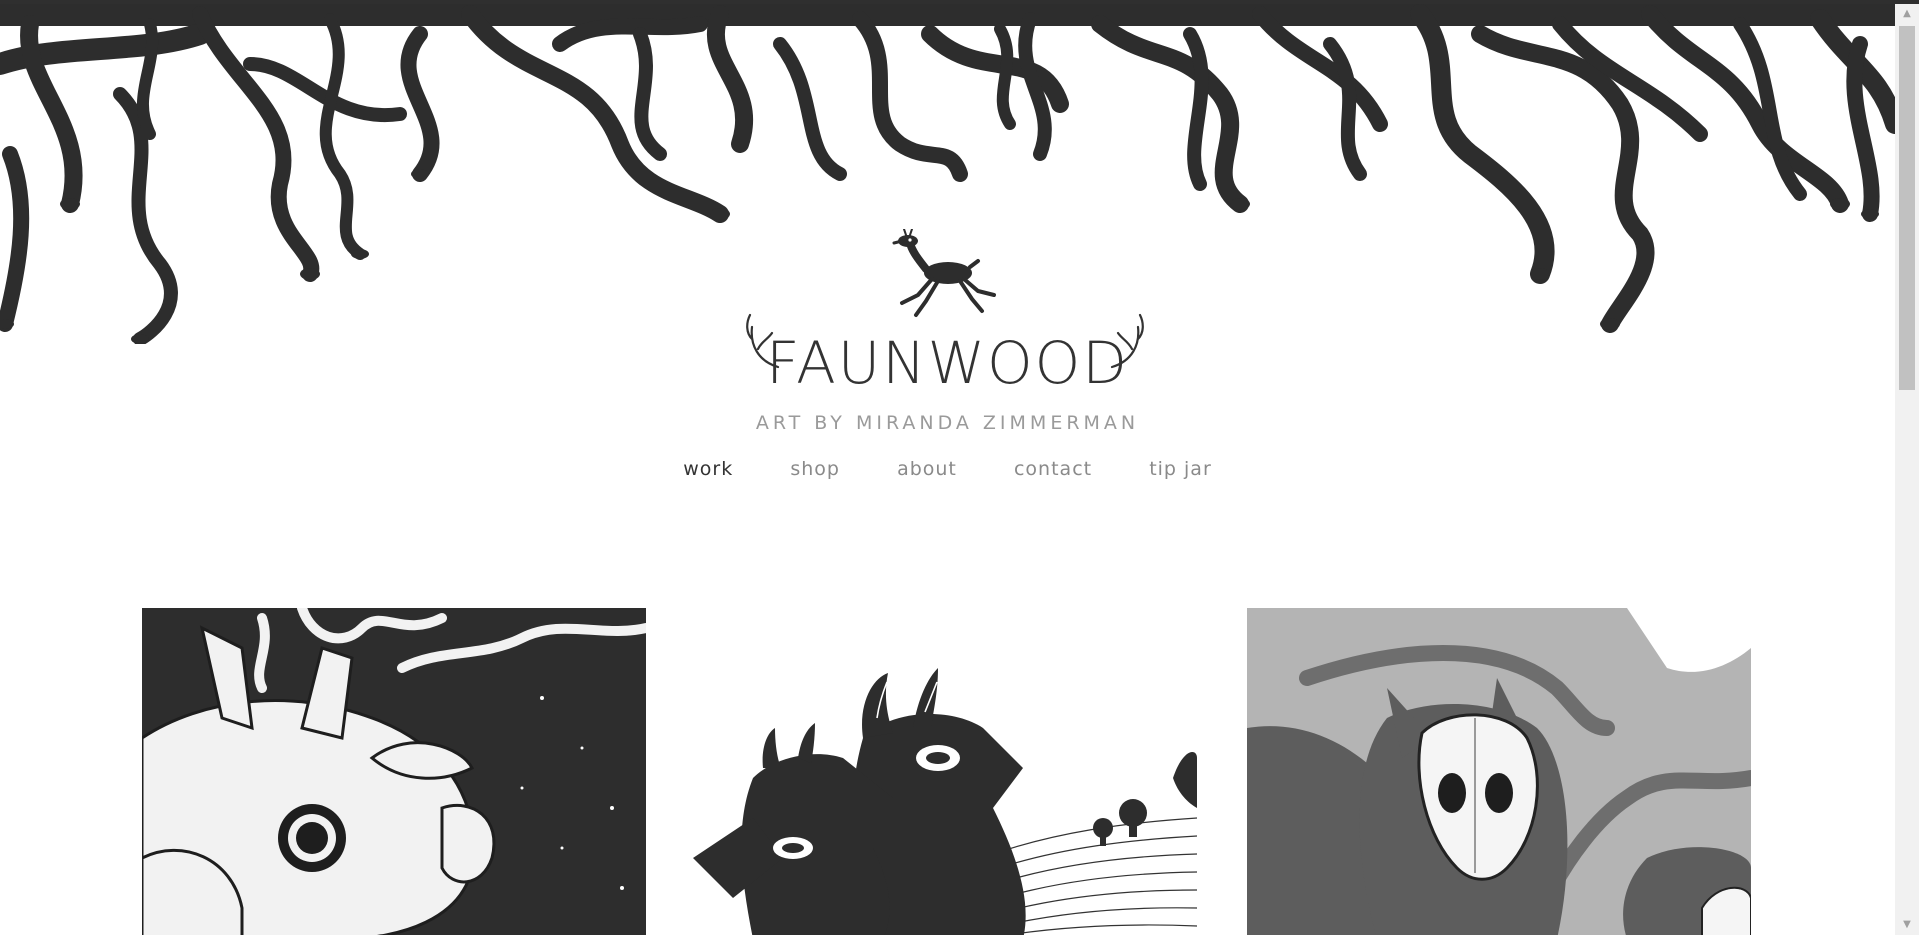  What do you see at coordinates (1180, 469) in the screenshot?
I see `nav-tip-jar: tip jar` at bounding box center [1180, 469].